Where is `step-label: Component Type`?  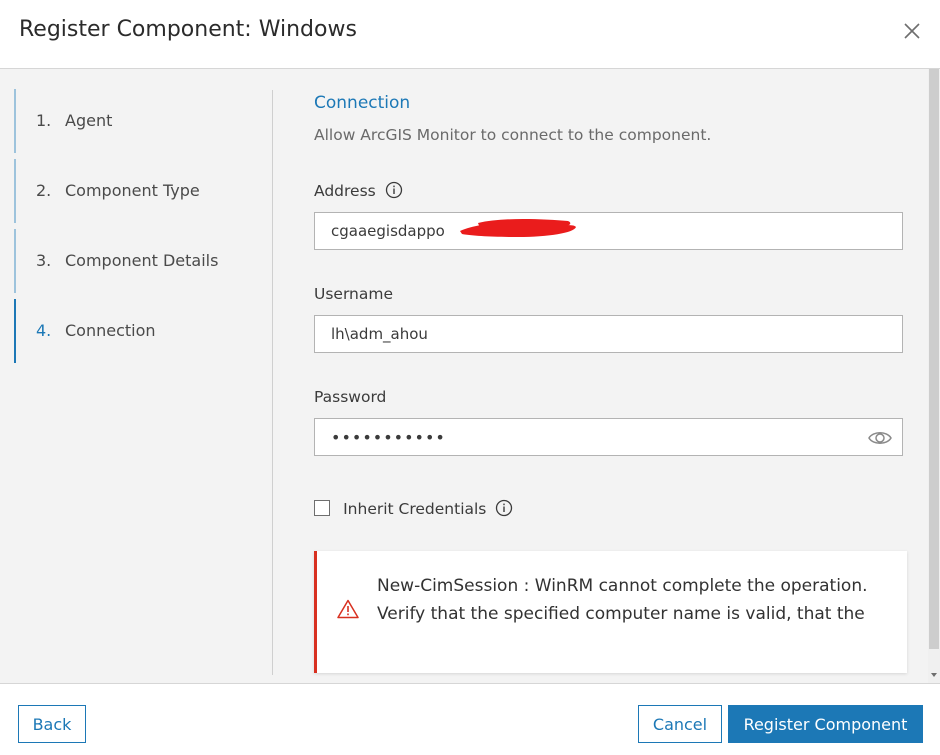
step-label: Component Type is located at coordinates (132, 190).